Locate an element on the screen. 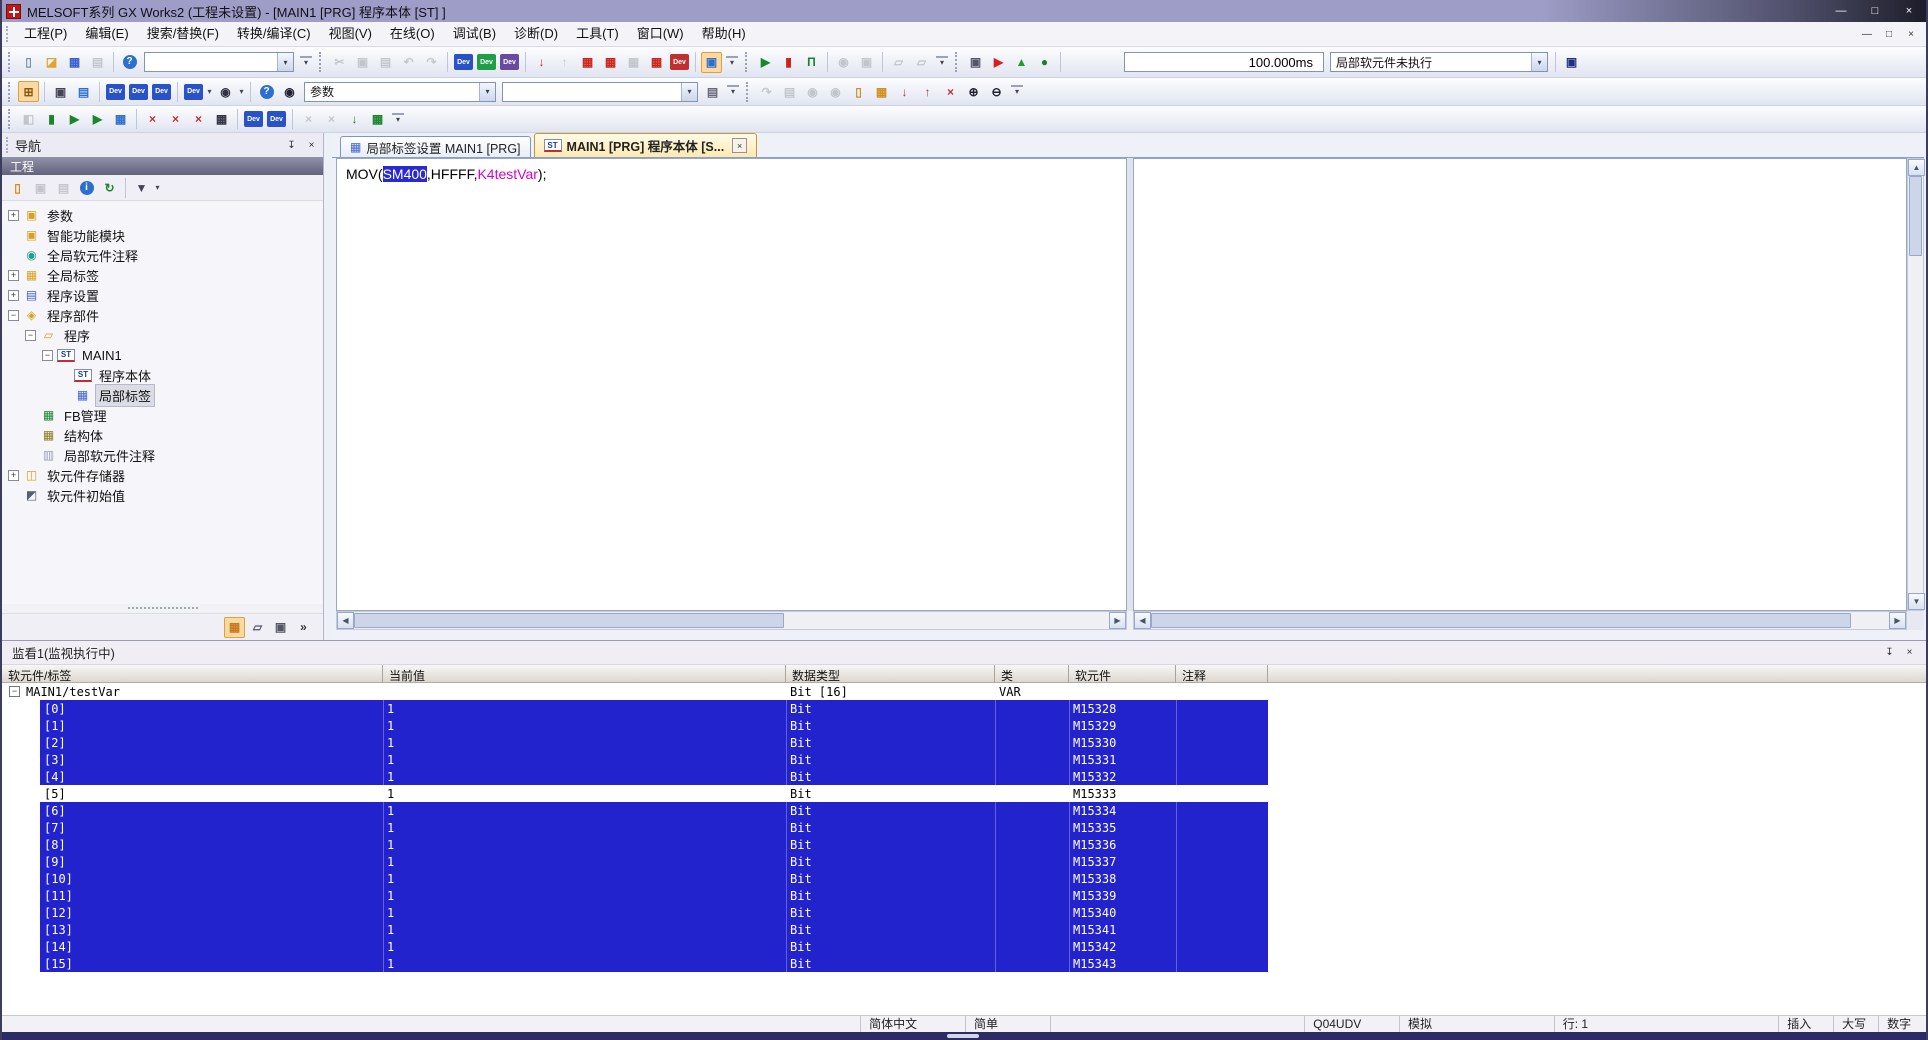  device-exec-combo: 局部软元件未执行 ▾ is located at coordinates (1439, 62).